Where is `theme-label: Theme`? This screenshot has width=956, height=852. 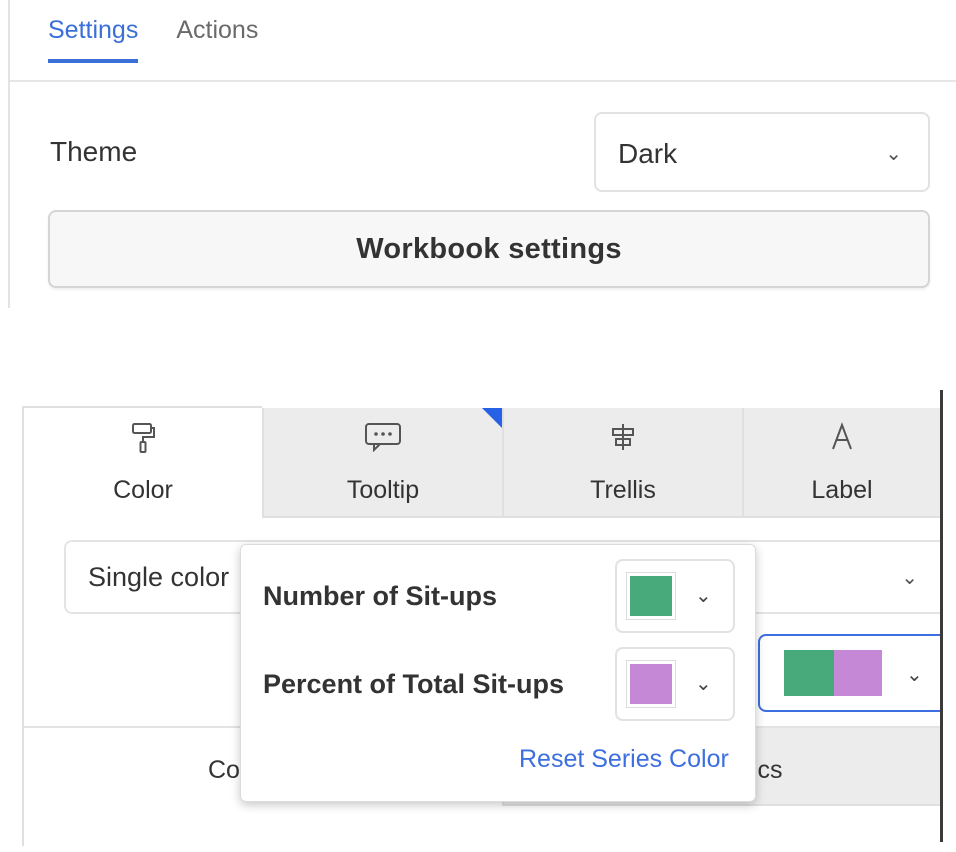 theme-label: Theme is located at coordinates (94, 151).